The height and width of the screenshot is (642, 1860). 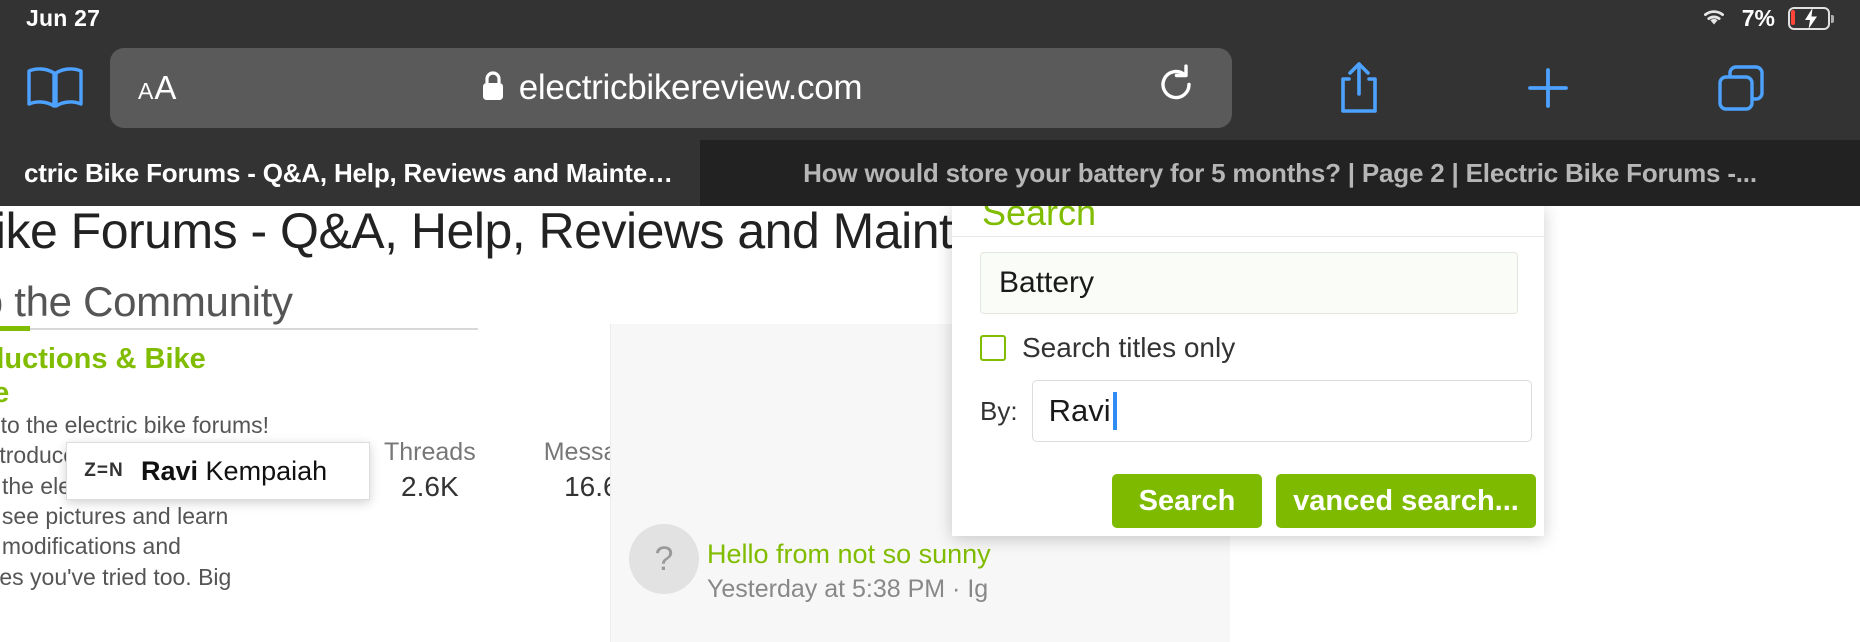 I want to click on search-by-label: By:, so click(x=999, y=410).